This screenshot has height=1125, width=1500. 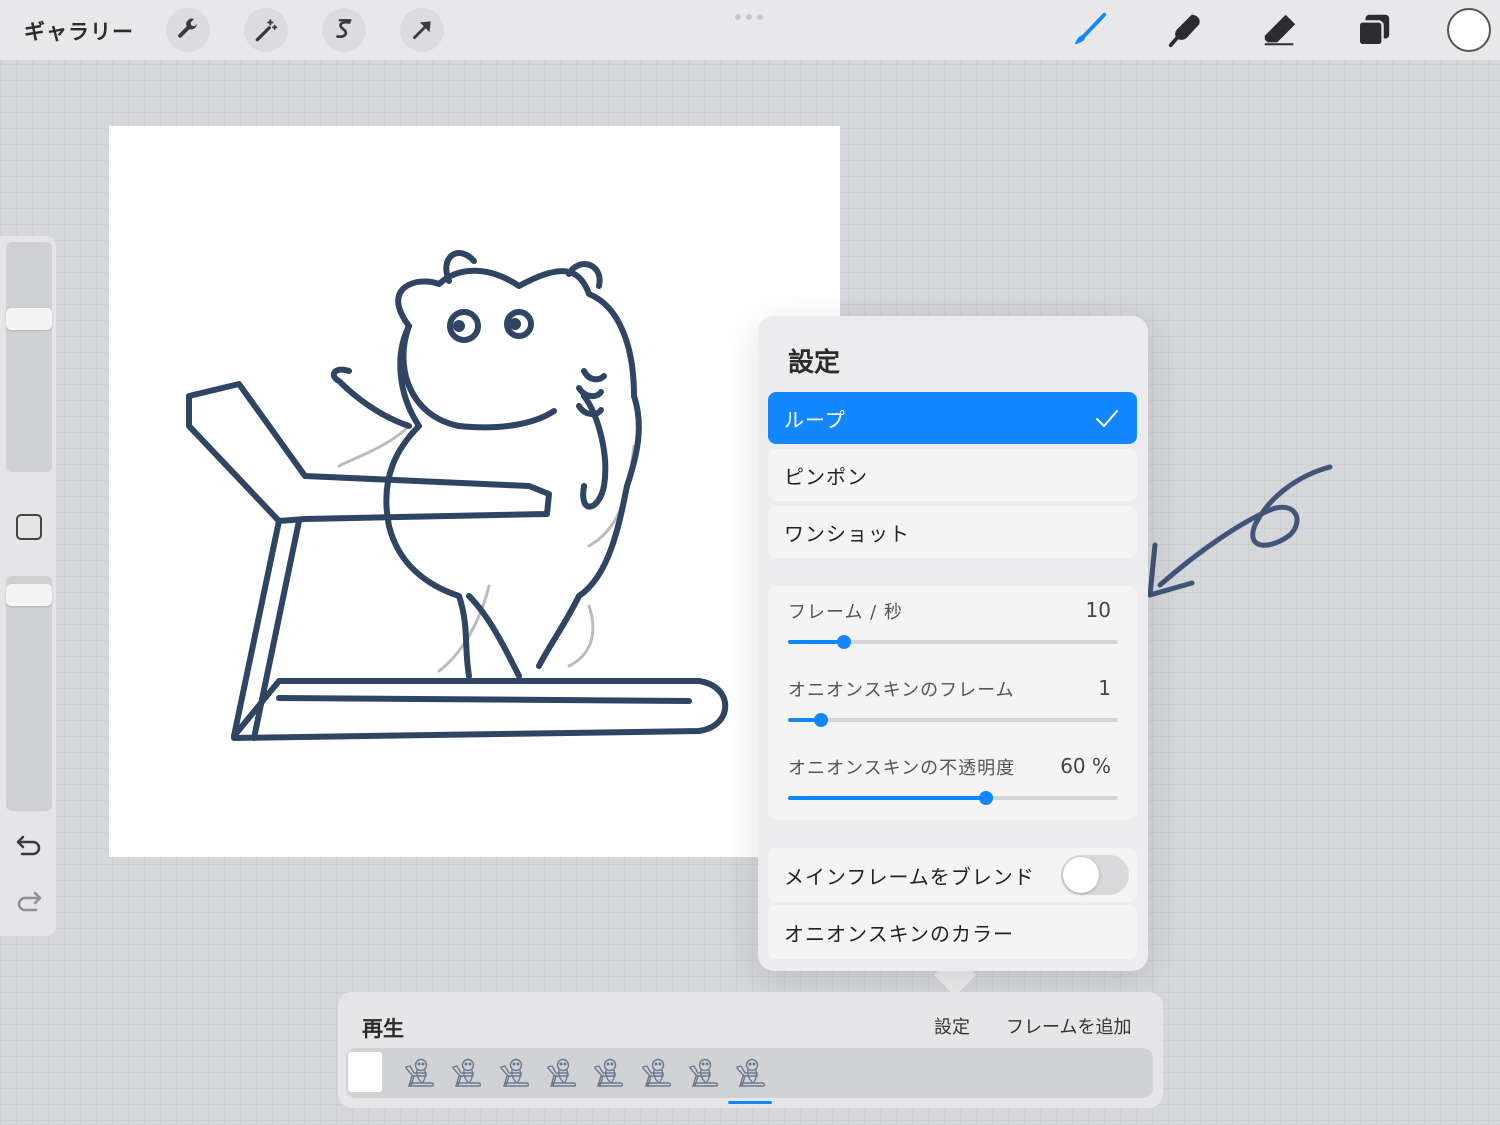 I want to click on onion-opacity-value: 60 %, so click(x=1085, y=766).